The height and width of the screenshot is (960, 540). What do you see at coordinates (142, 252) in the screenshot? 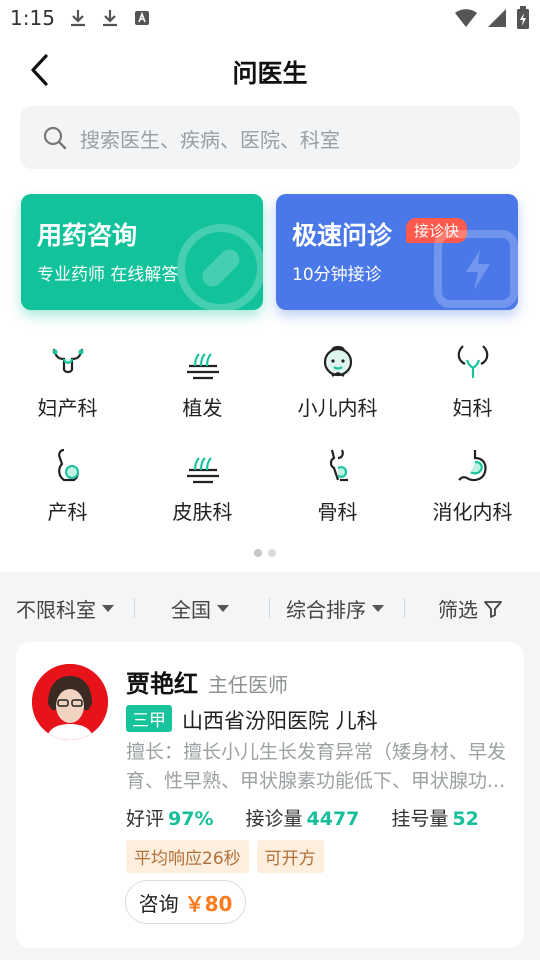
I see `medication-consult-card: 用药咨询 专业药师 在线解答` at bounding box center [142, 252].